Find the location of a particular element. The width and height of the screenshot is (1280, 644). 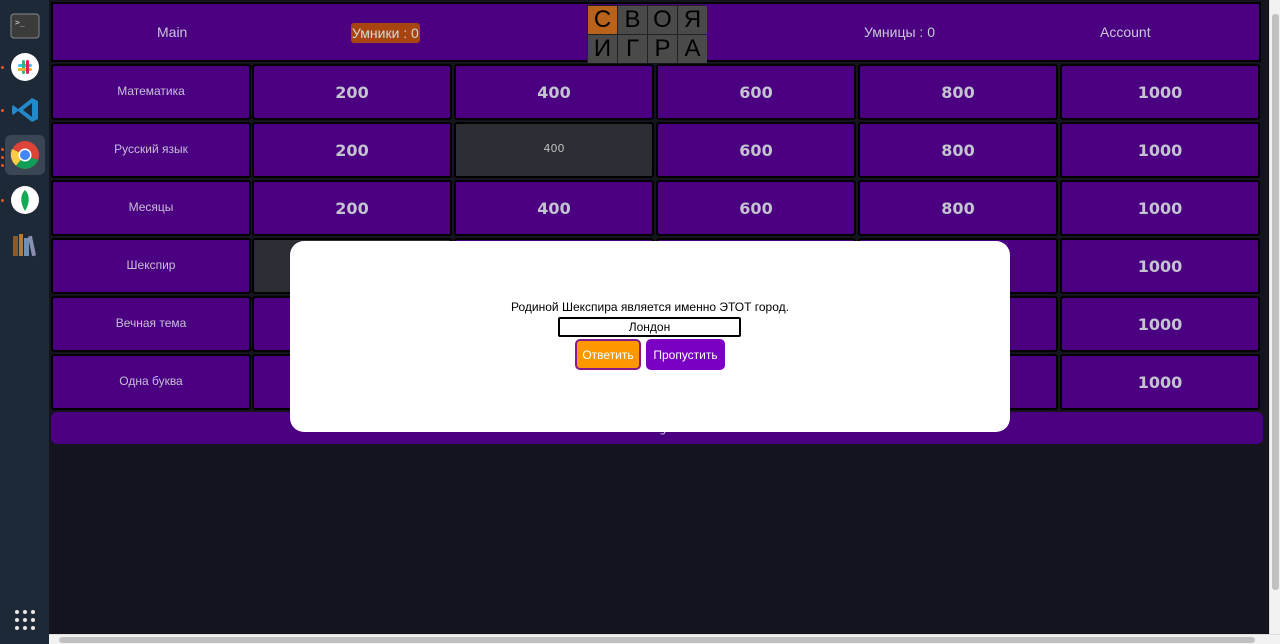

main-link: Main is located at coordinates (172, 32).